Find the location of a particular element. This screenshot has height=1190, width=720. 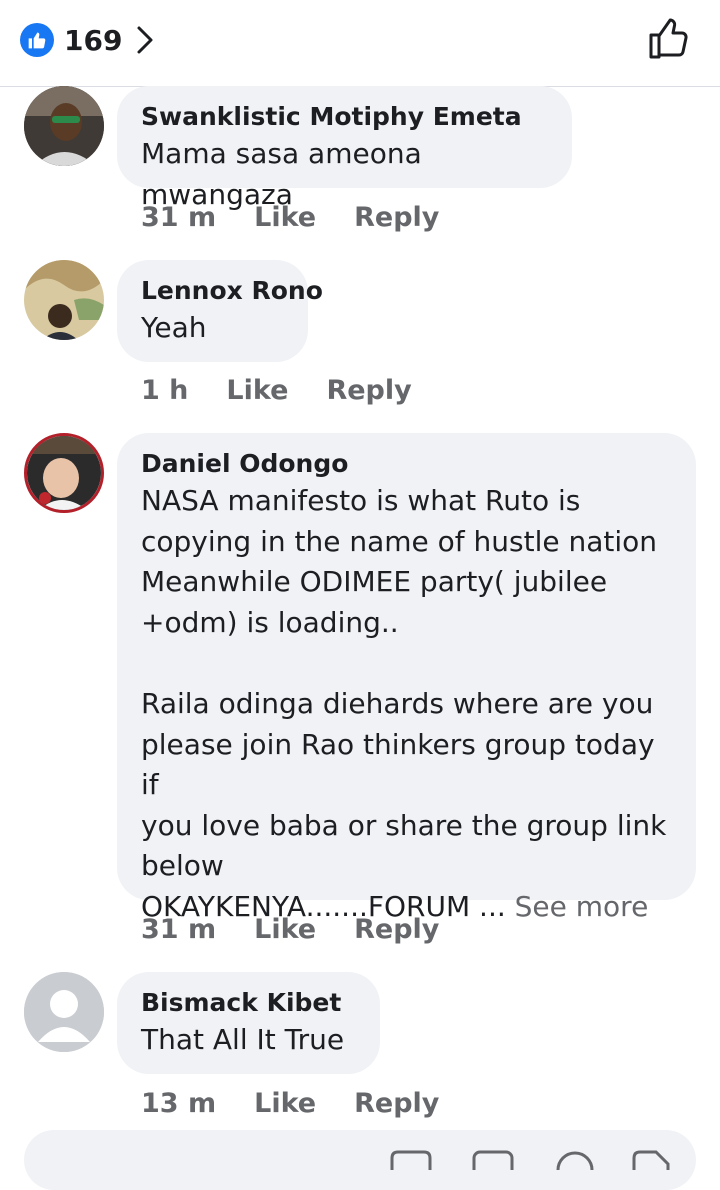

like-post-button is located at coordinates (669, 41).